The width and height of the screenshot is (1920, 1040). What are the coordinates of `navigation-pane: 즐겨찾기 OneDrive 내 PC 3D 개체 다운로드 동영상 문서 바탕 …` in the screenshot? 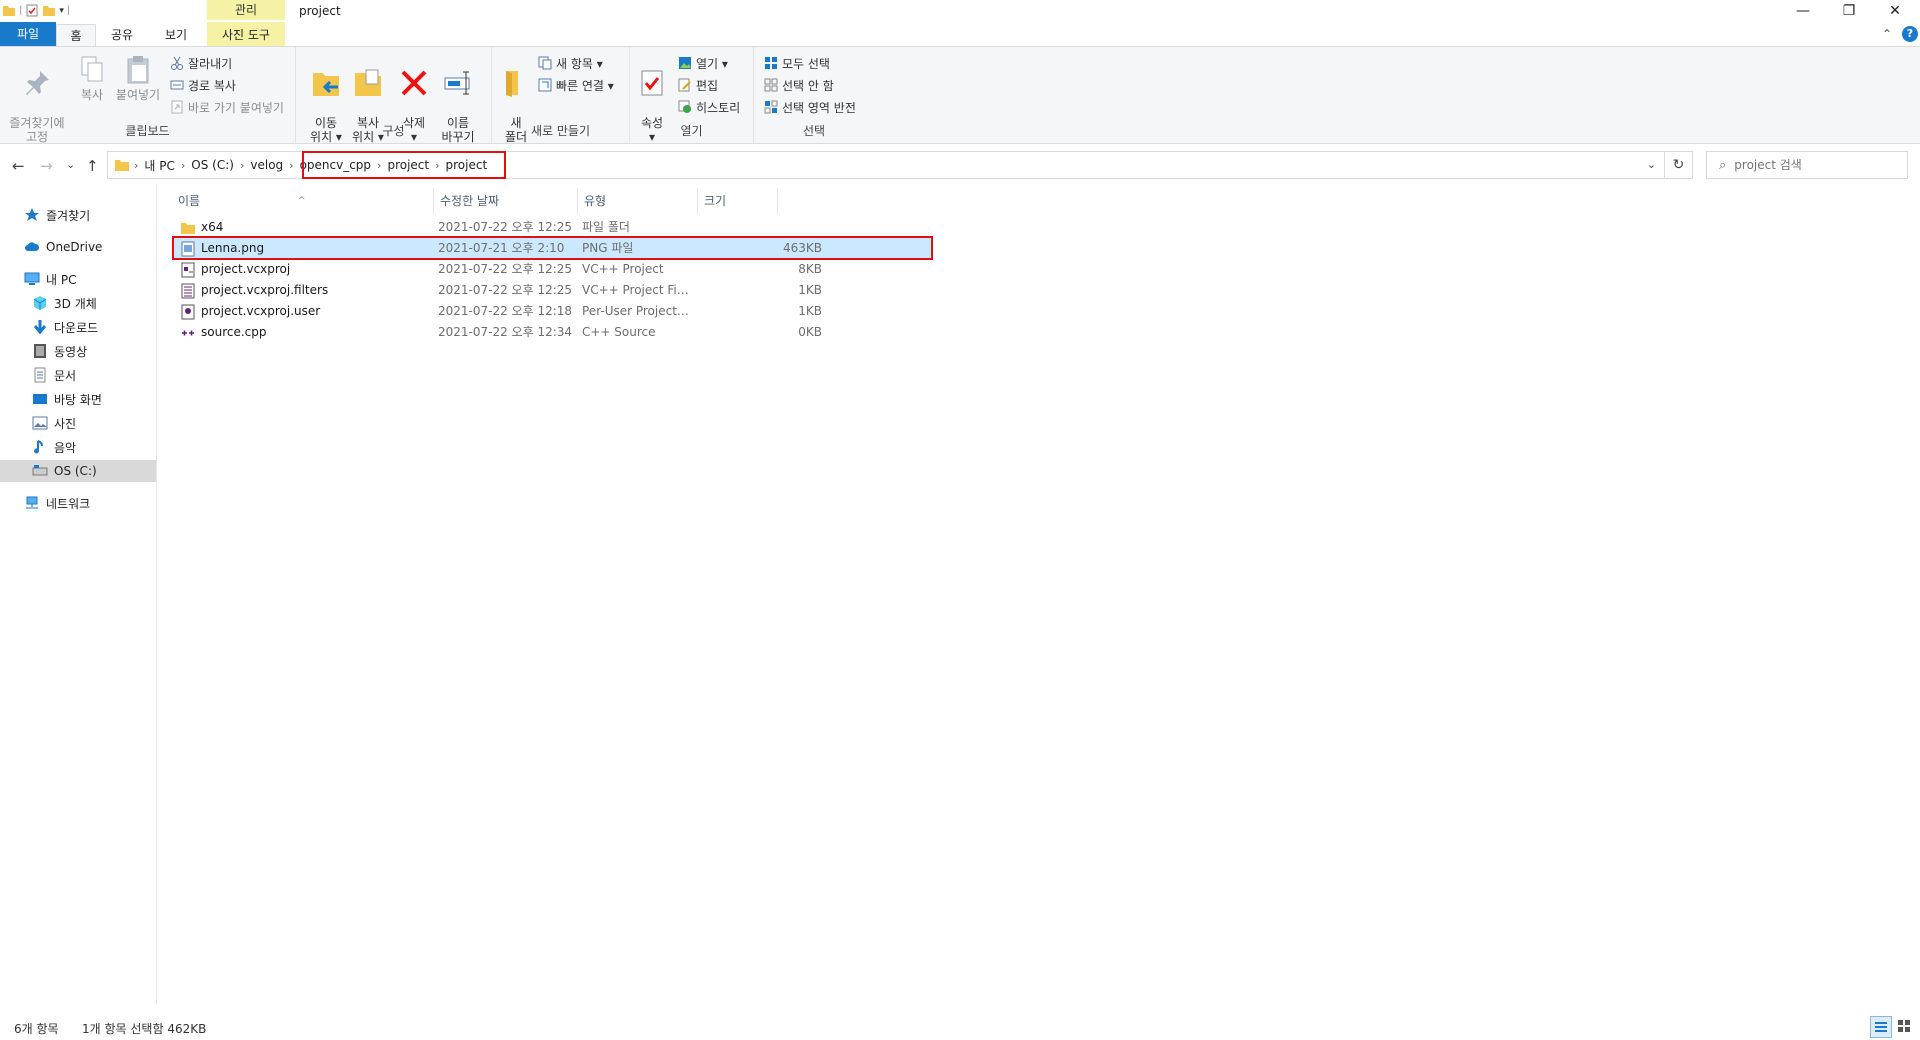 It's located at (78, 594).